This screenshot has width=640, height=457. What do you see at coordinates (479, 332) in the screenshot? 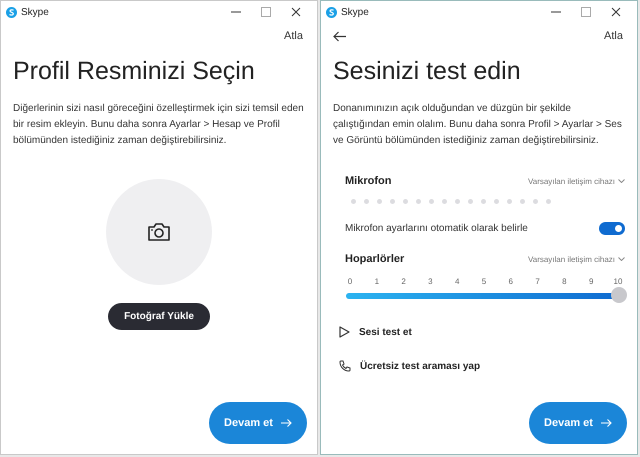
I see `test-sound-link: Sesi test et` at bounding box center [479, 332].